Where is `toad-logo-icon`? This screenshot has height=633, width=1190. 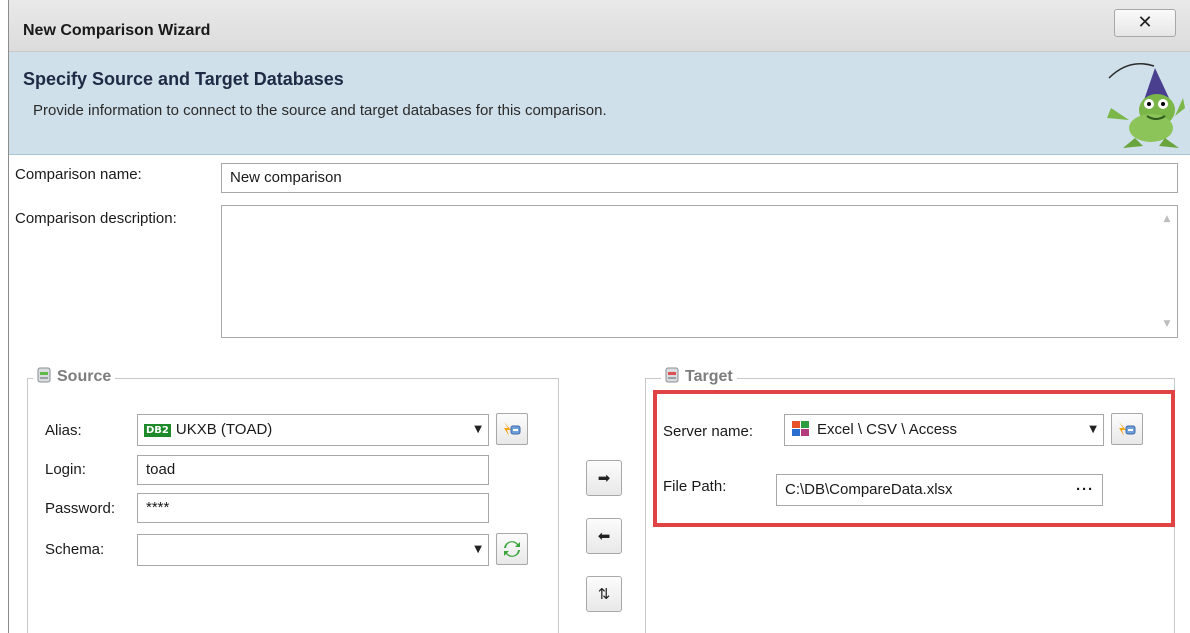
toad-logo-icon is located at coordinates (1146, 105).